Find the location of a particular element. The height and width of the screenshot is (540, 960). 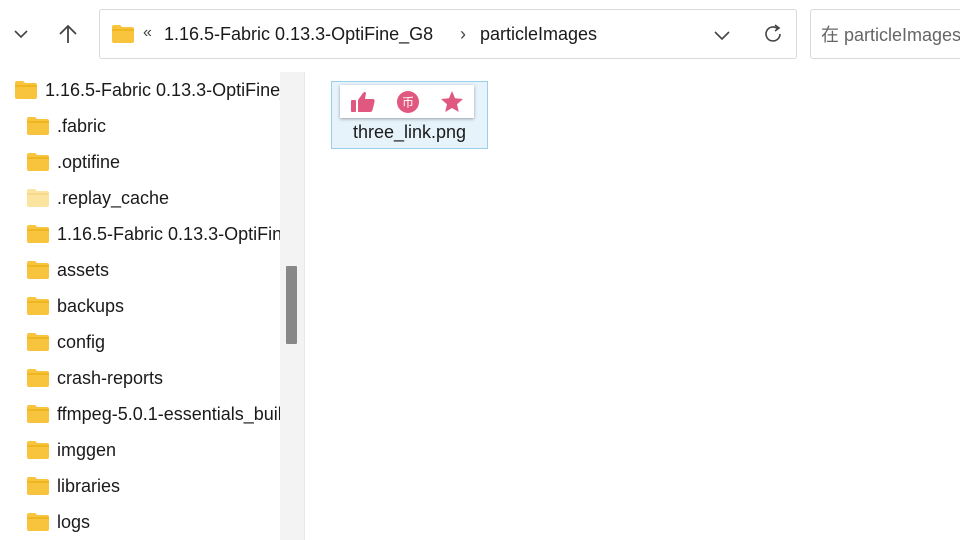

arrow-up-icon is located at coordinates (68, 33).